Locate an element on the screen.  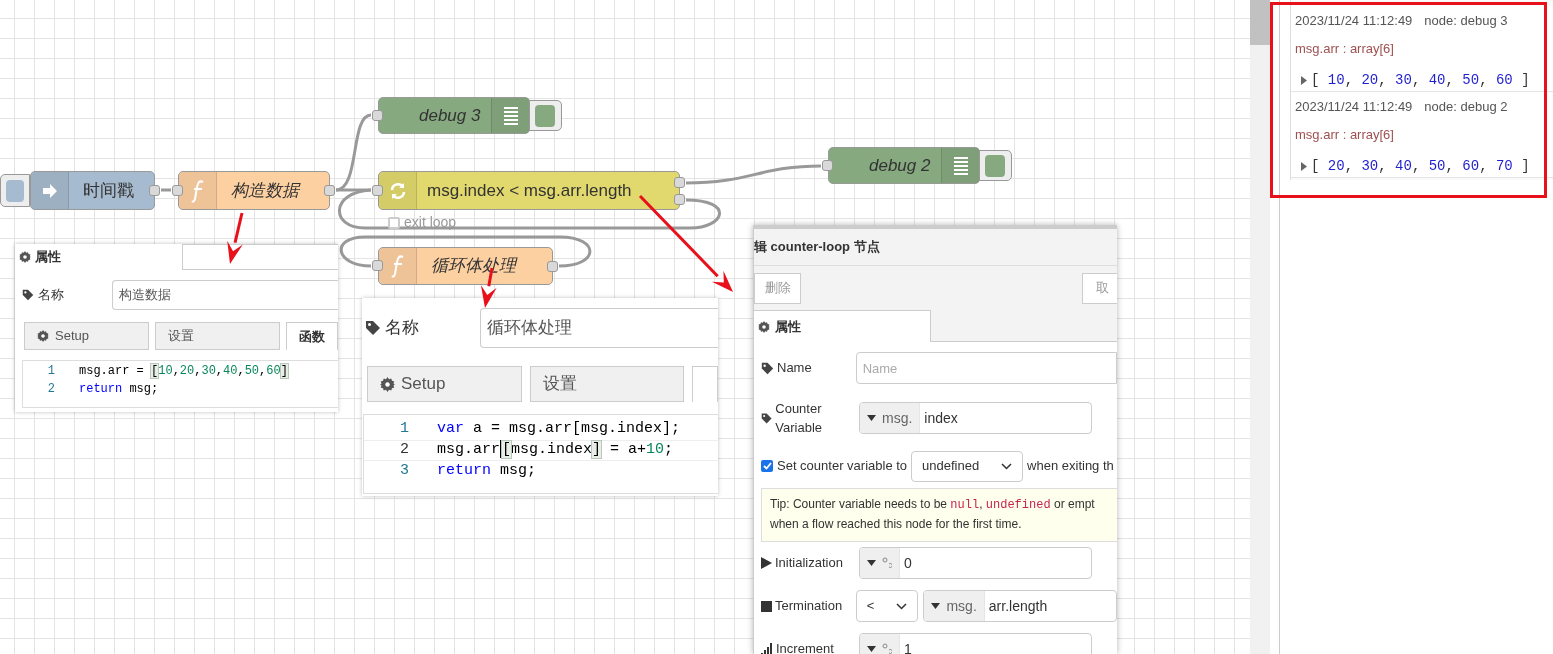
node-label: 循环体处理 is located at coordinates (473, 266).